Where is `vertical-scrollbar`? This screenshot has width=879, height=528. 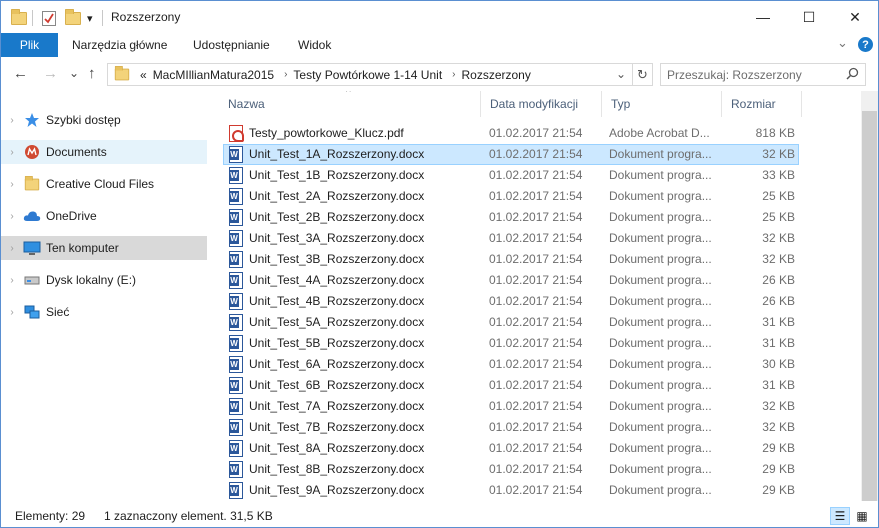 vertical-scrollbar is located at coordinates (869, 296).